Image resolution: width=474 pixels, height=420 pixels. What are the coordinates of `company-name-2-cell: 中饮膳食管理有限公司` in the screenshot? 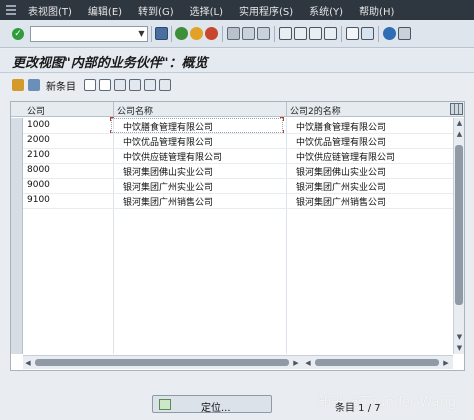 It's located at (341, 126).